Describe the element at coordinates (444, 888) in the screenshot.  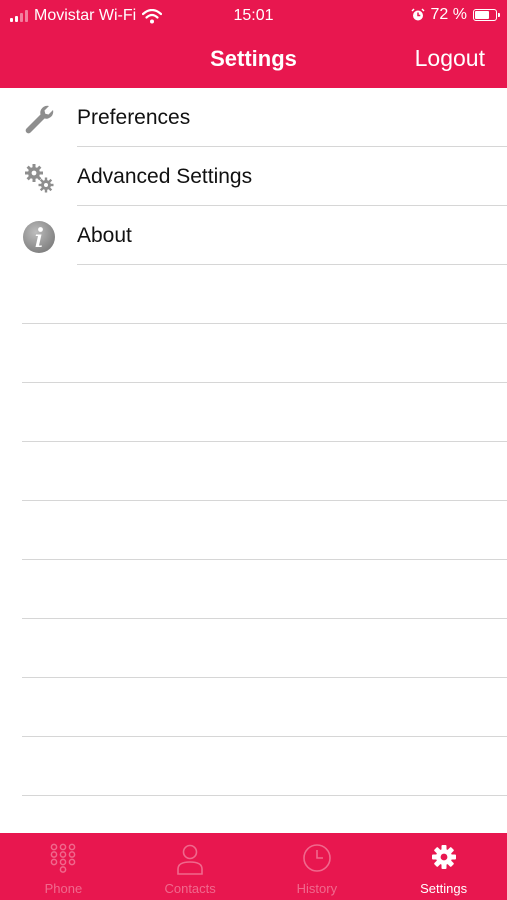
I see `tab-label: Settings` at that location.